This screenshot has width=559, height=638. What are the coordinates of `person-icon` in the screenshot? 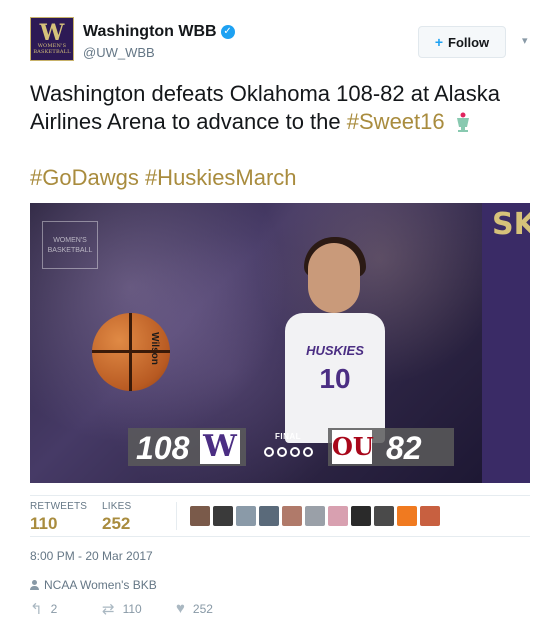 It's located at (34, 585).